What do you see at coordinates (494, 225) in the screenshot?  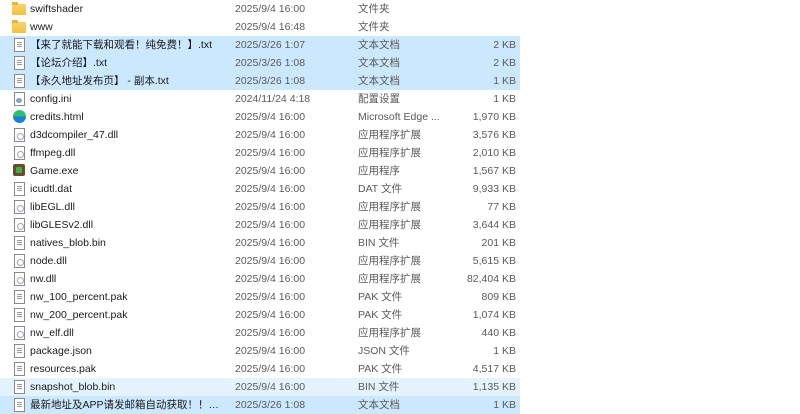 I see `file-size: 3,644 KB` at bounding box center [494, 225].